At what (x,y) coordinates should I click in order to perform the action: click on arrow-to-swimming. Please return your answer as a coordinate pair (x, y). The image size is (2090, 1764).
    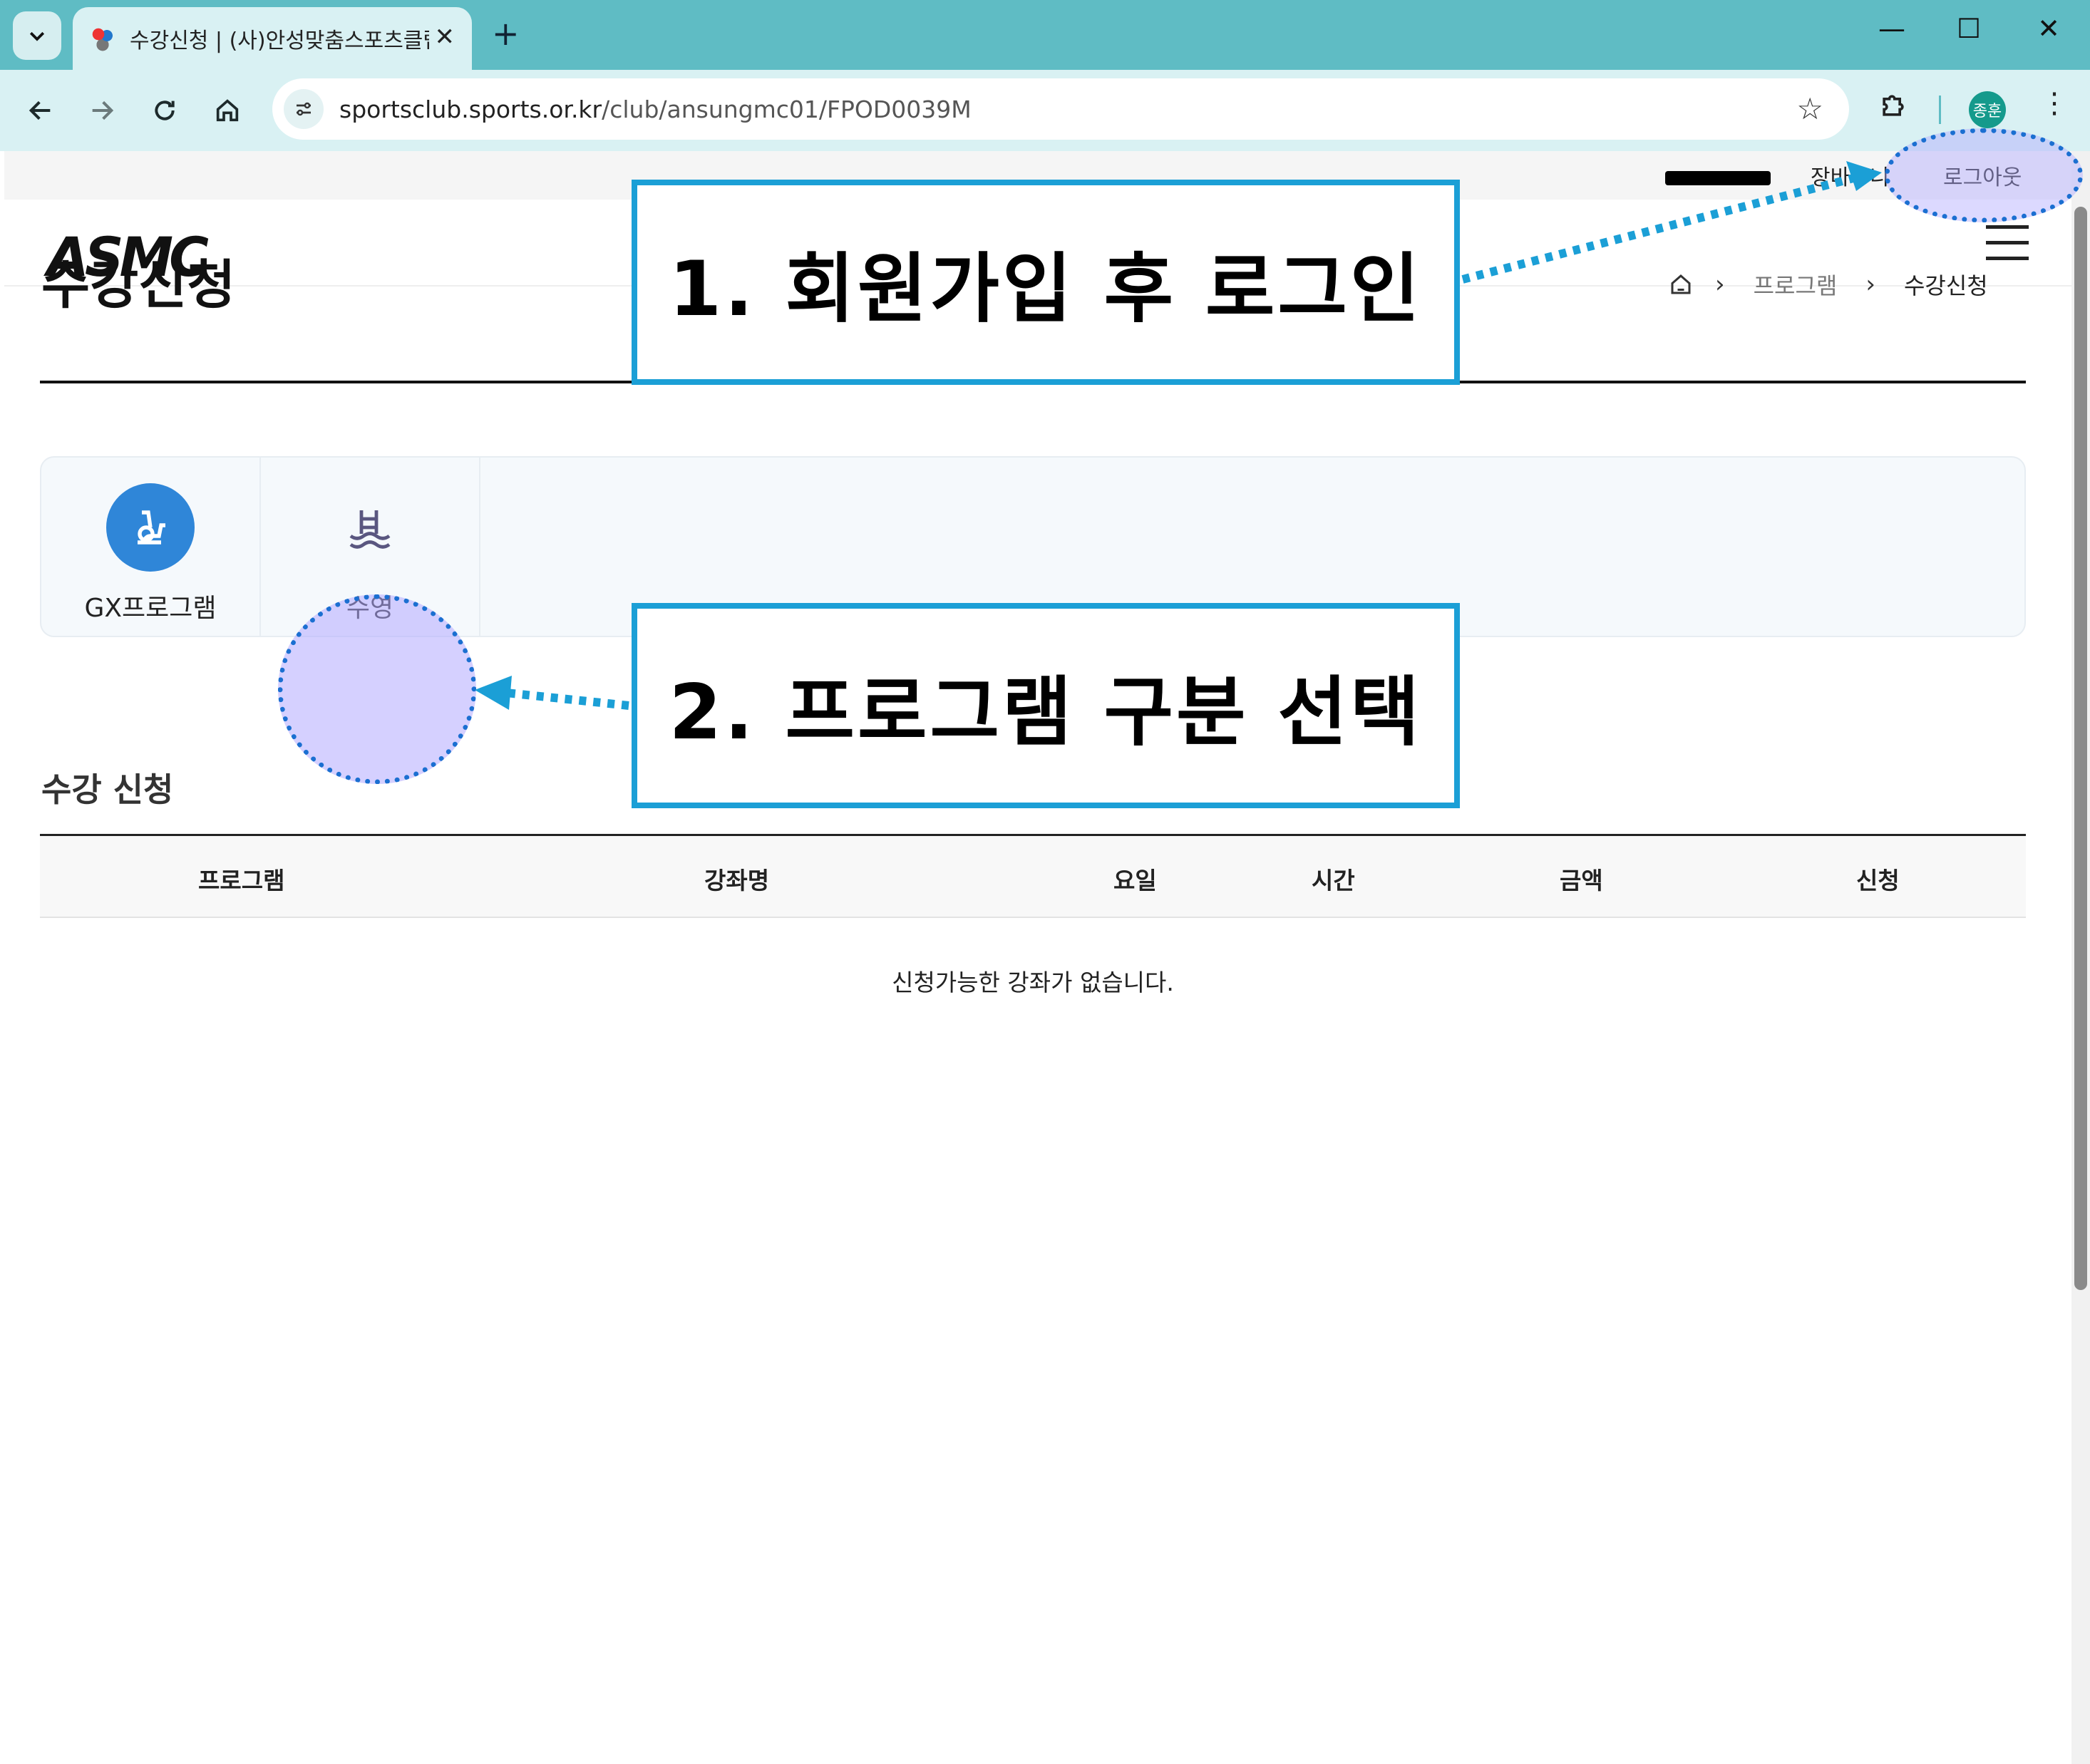
    Looking at the image, I should click on (567, 699).